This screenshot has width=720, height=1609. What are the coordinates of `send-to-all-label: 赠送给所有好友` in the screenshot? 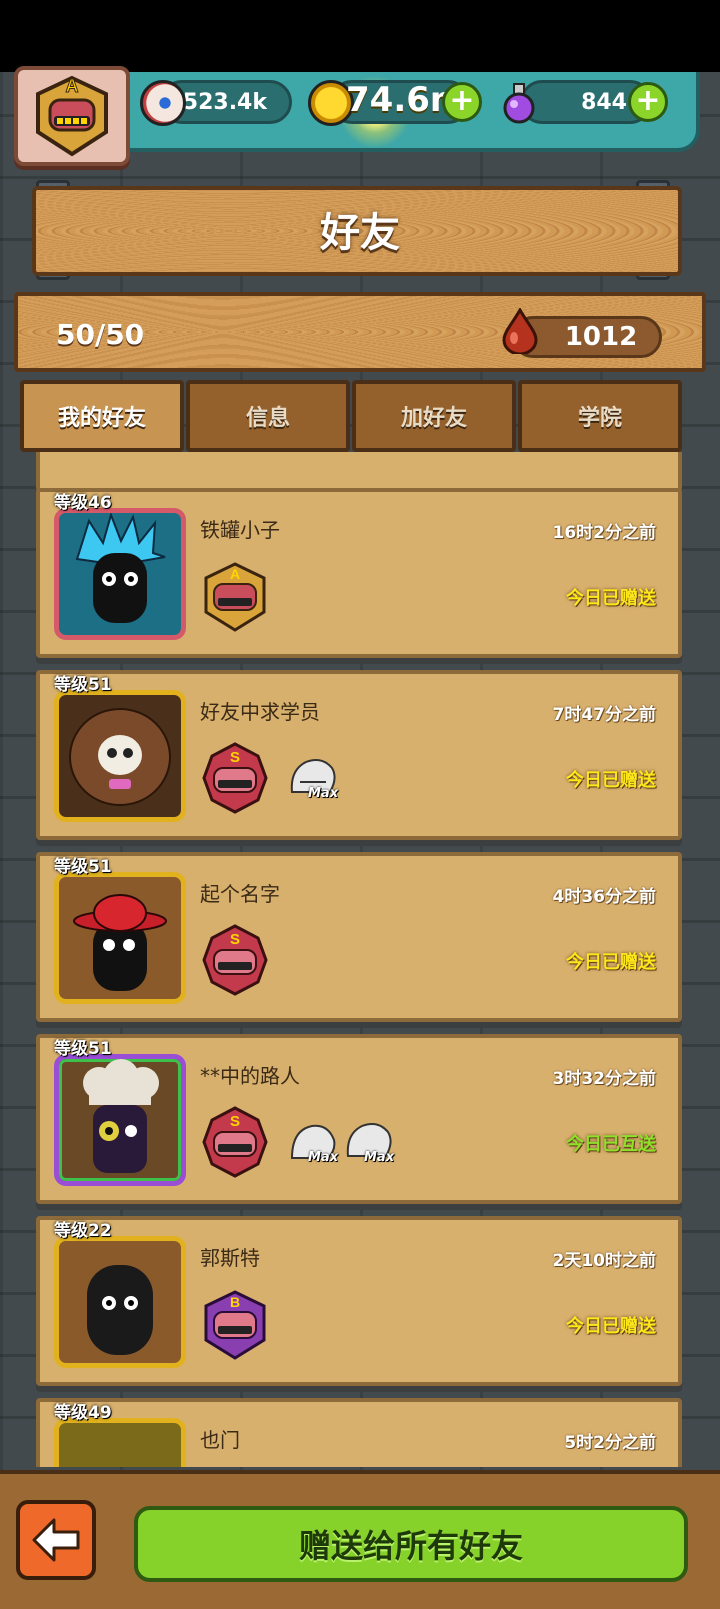 It's located at (410, 1546).